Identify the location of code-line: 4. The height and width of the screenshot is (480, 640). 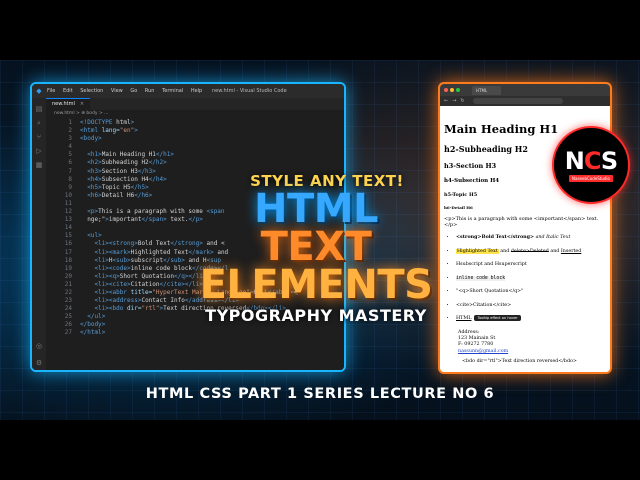
(195, 147).